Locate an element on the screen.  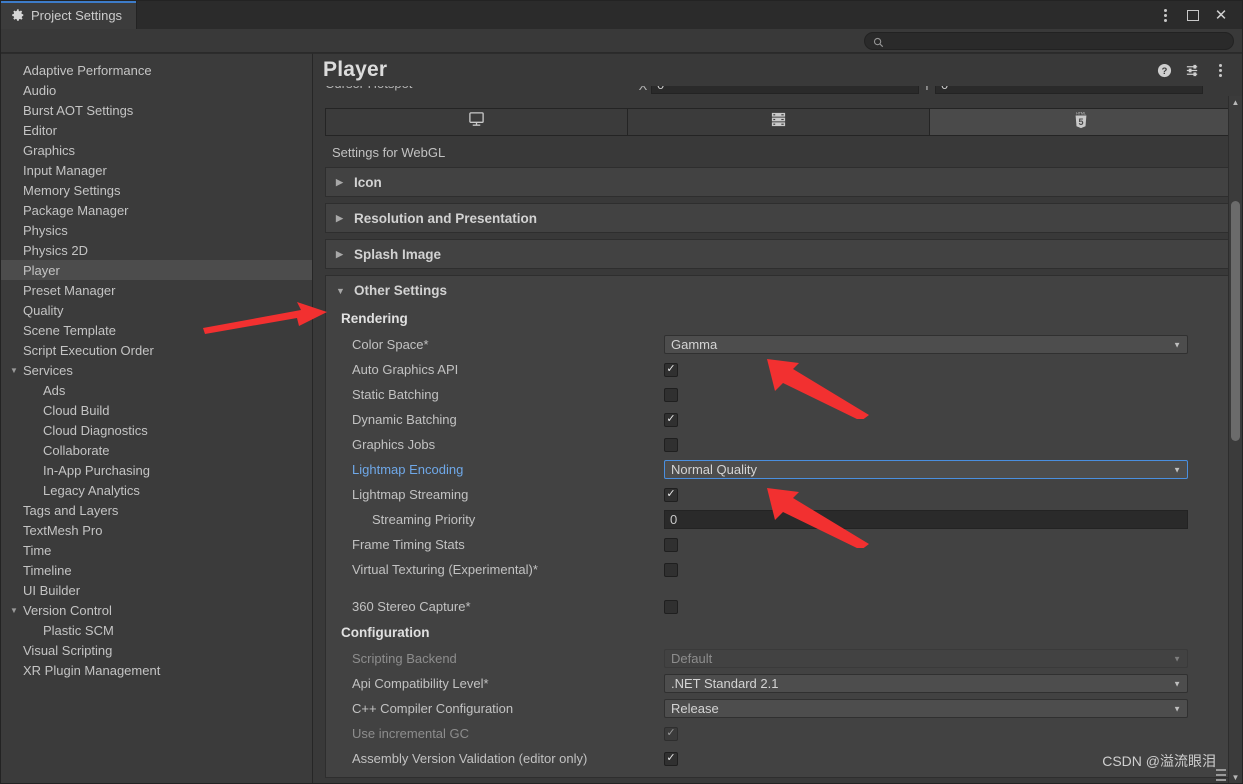
checkbox-360-stereo-capture: ✓ is located at coordinates (671, 606).